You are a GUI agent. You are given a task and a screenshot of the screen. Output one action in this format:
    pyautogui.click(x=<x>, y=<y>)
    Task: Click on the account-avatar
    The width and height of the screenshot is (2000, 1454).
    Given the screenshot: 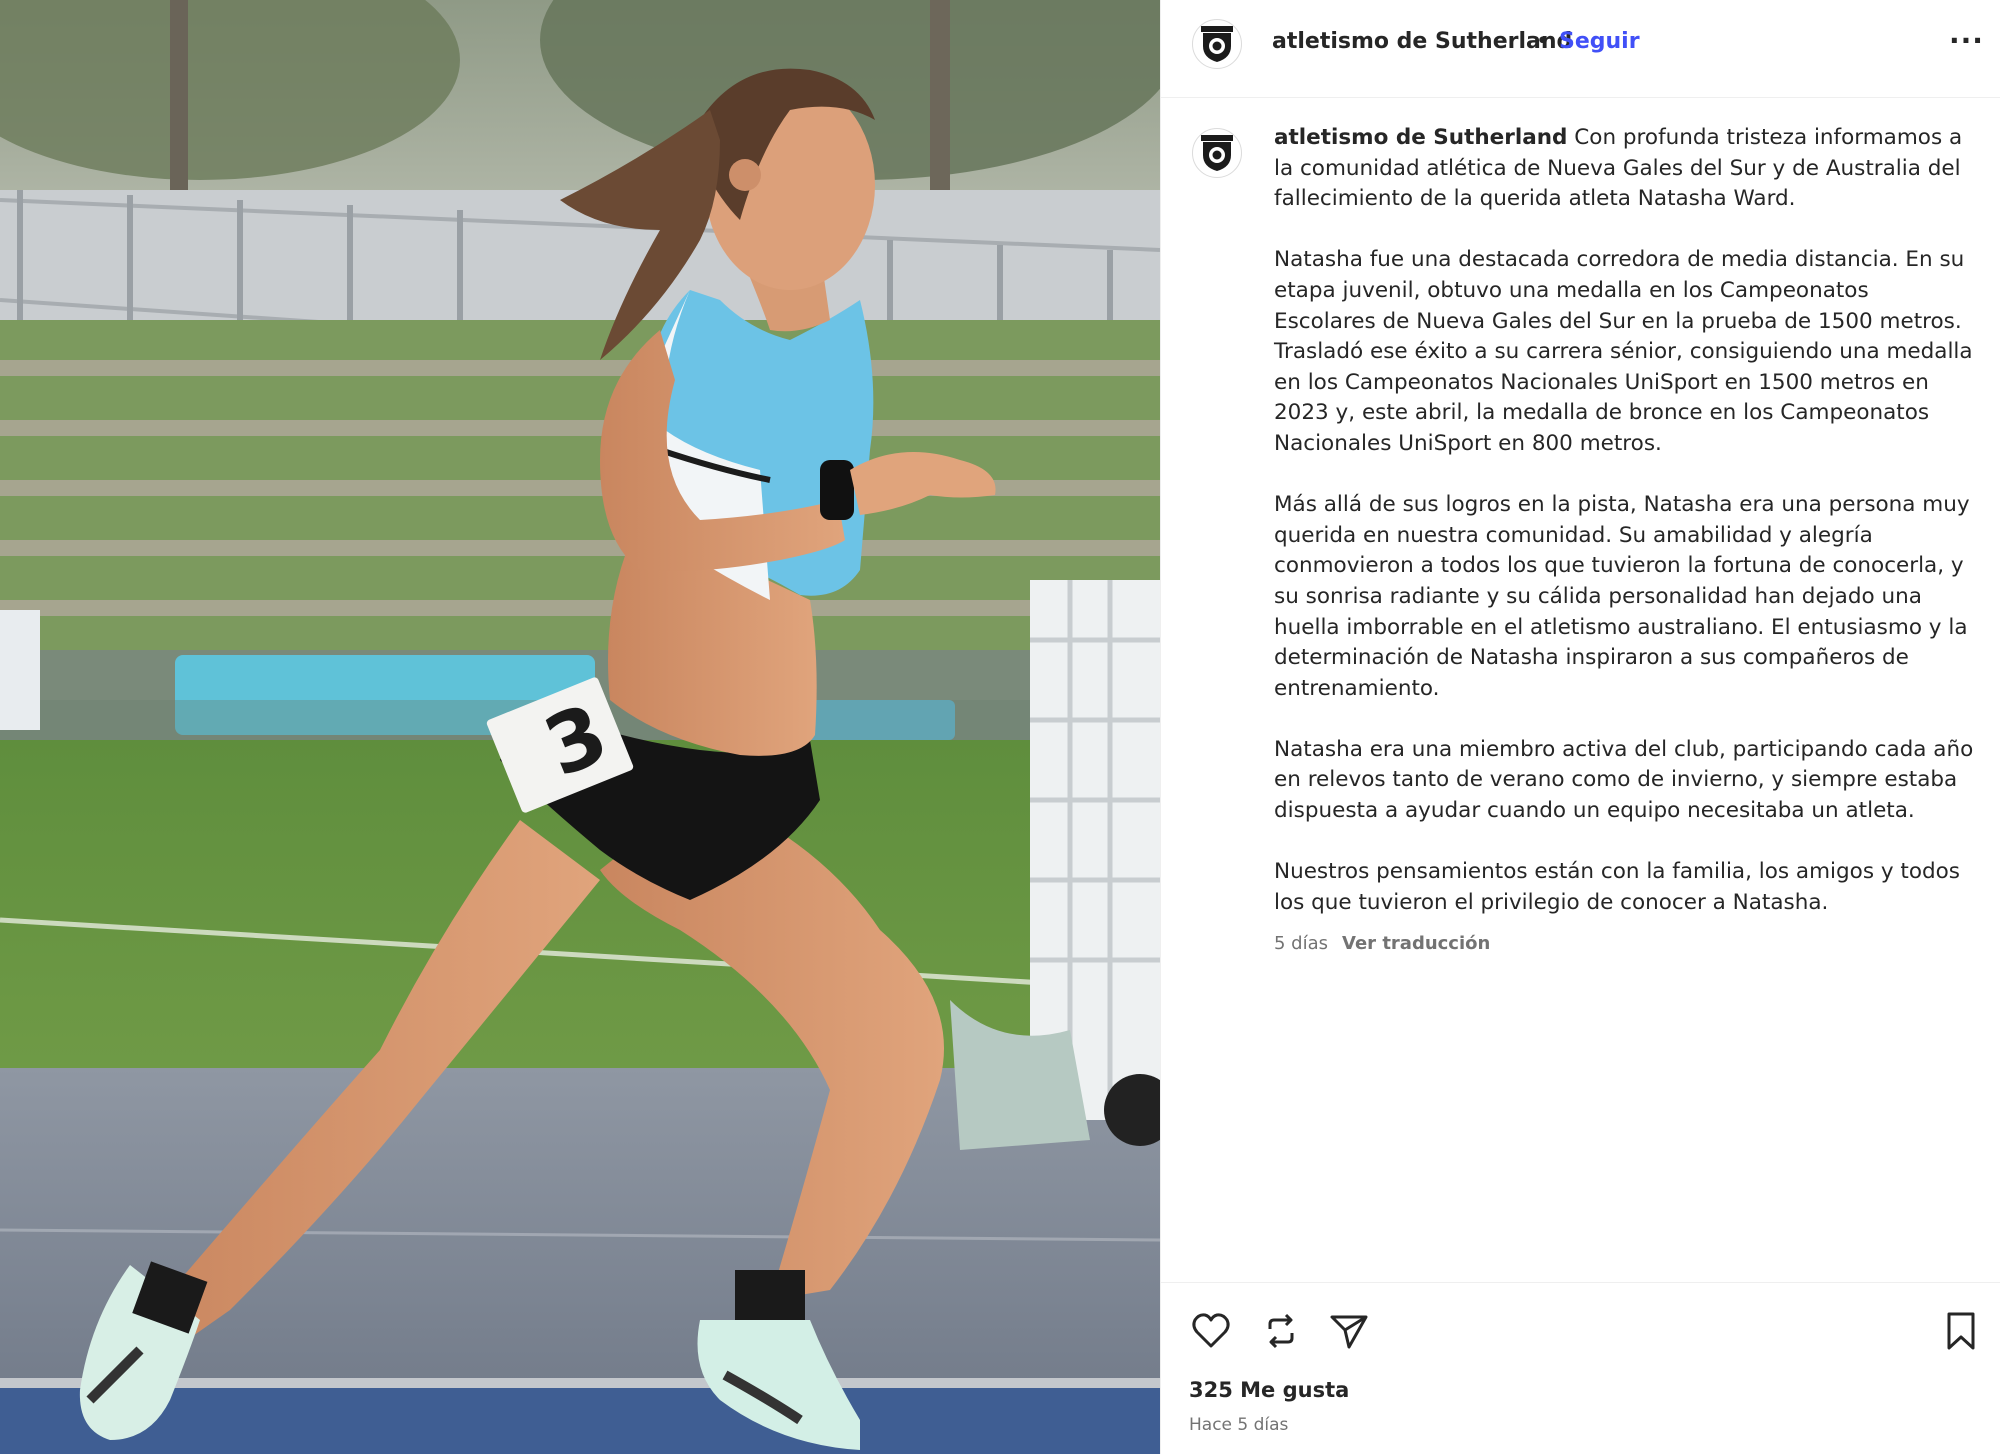 What is the action you would take?
    pyautogui.click(x=1217, y=44)
    